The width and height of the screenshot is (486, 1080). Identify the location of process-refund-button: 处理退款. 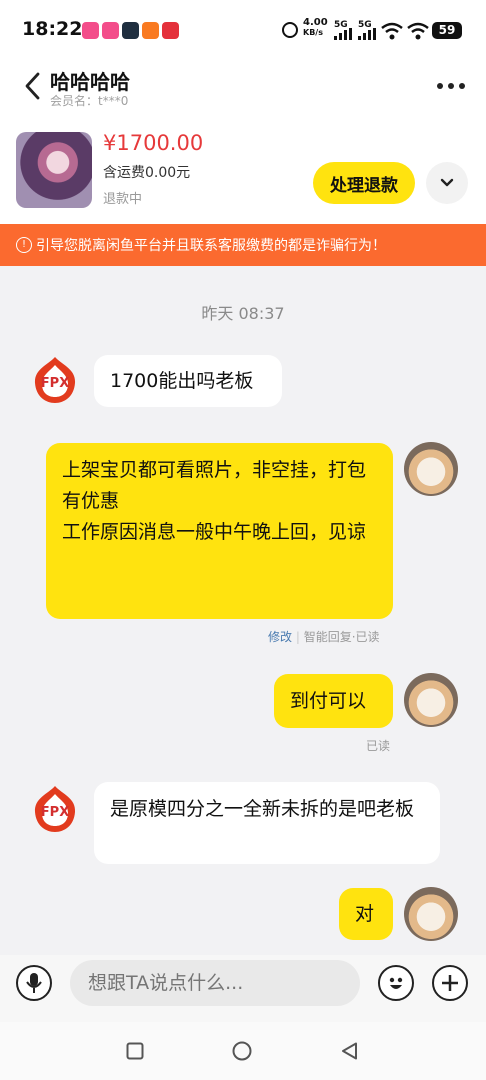
(364, 183).